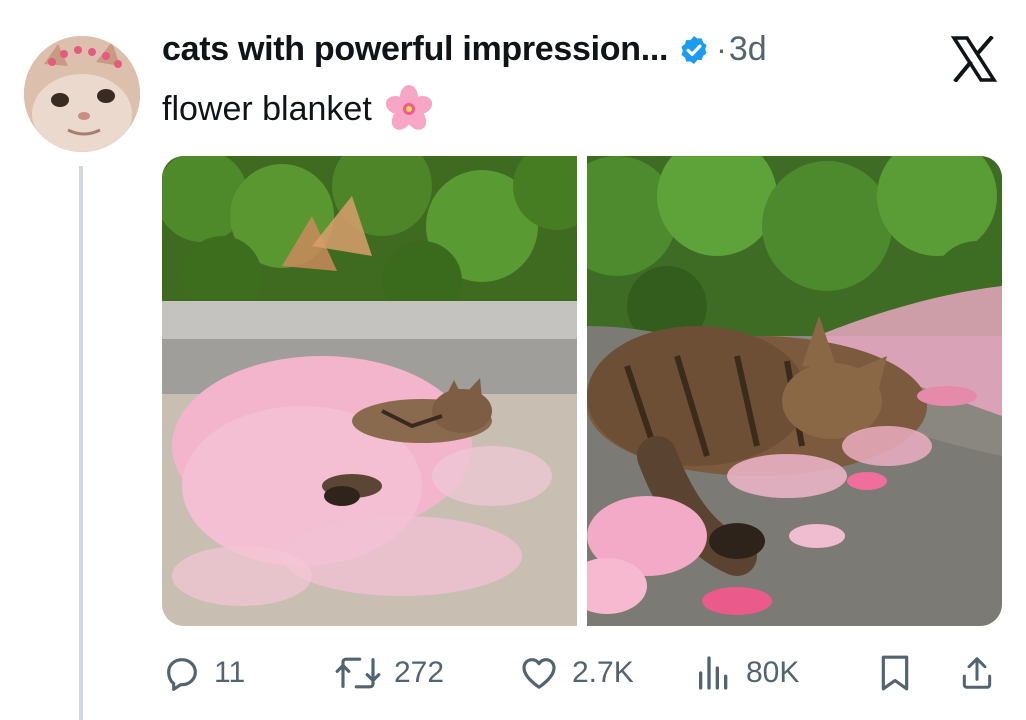 This screenshot has height=720, width=1026. I want to click on bookmark-icon, so click(895, 673).